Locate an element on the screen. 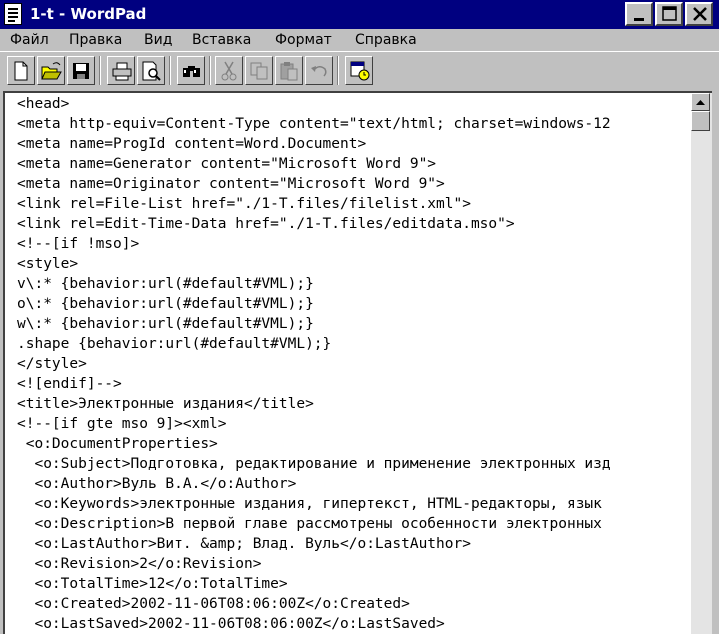 This screenshot has width=719, height=634. toolbar is located at coordinates (359, 70).